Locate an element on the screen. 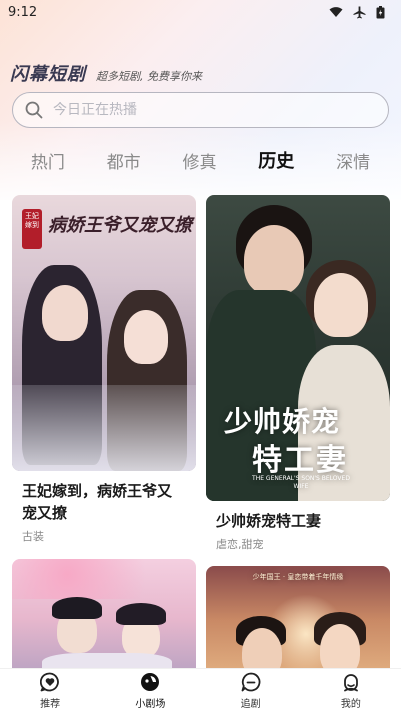 Image resolution: width=401 pixels, height=713 pixels. nav-label: 推荐 is located at coordinates (50, 704).